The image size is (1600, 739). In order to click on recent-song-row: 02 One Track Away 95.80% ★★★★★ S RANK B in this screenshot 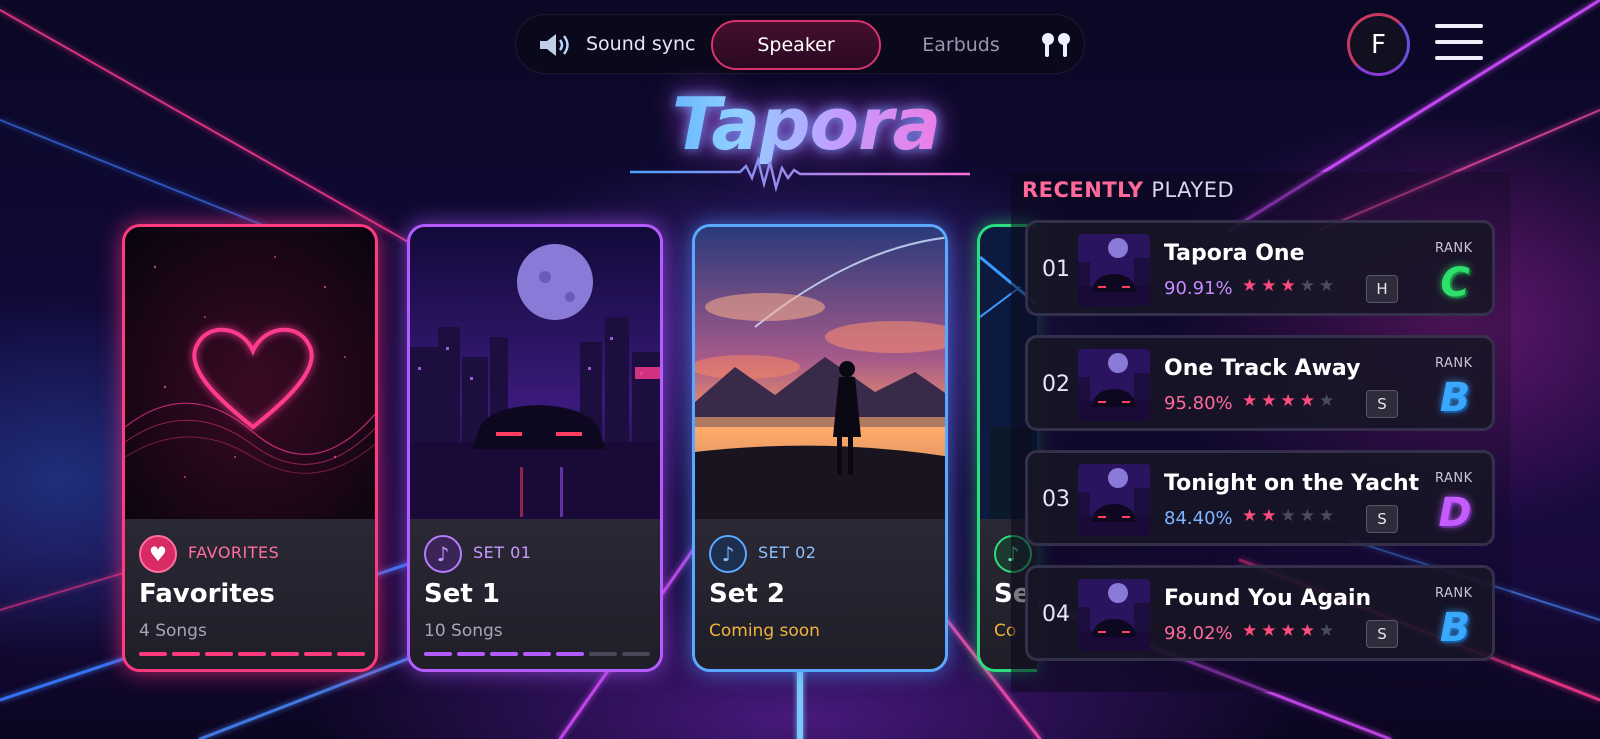, I will do `click(1260, 383)`.